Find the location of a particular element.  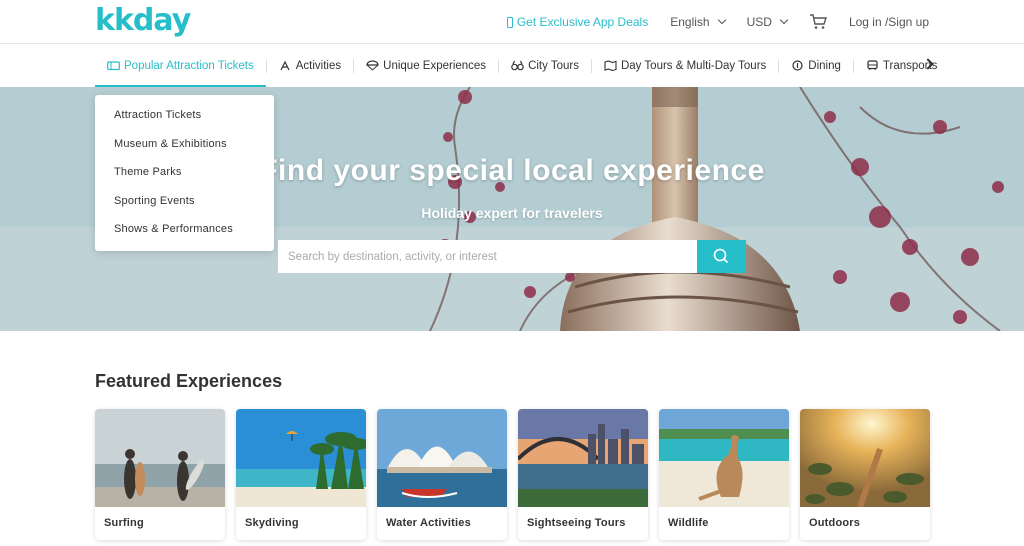

app-deals-label: Get Exclusive App Deals is located at coordinates (582, 22).